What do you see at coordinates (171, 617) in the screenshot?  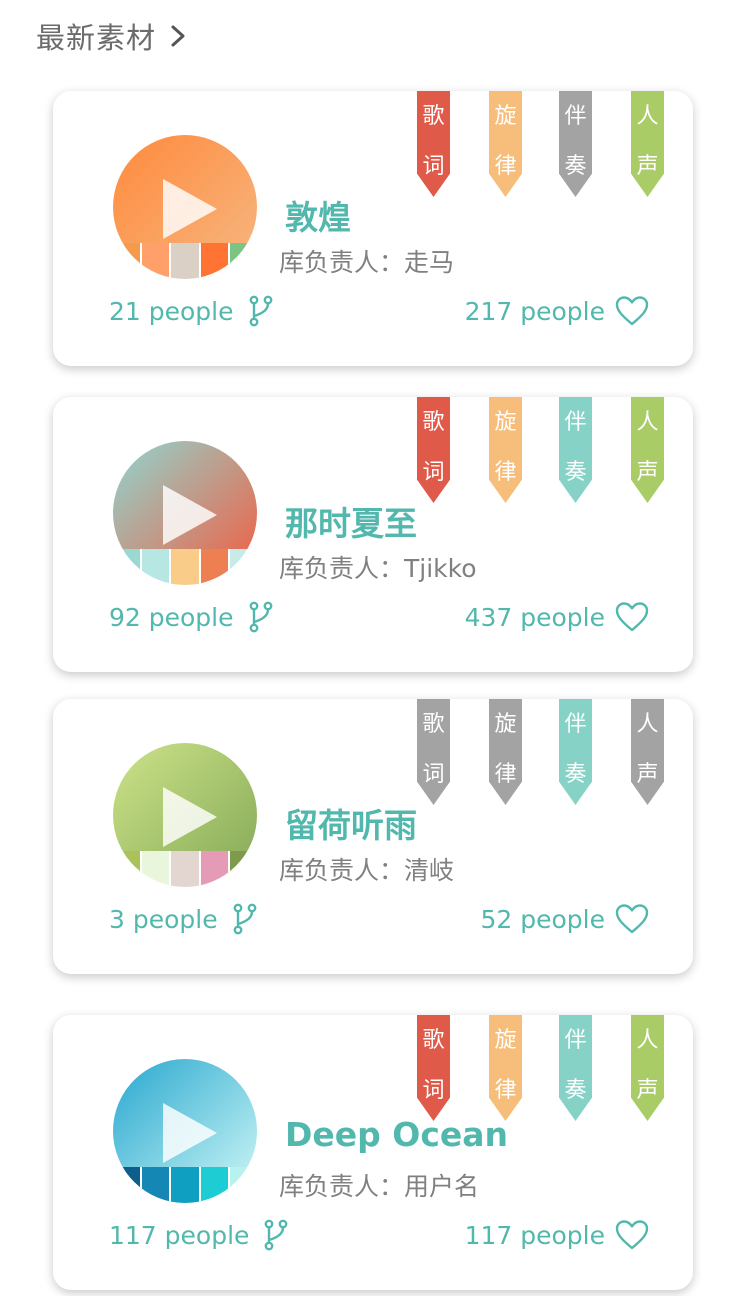 I see `fork-count: 92 people` at bounding box center [171, 617].